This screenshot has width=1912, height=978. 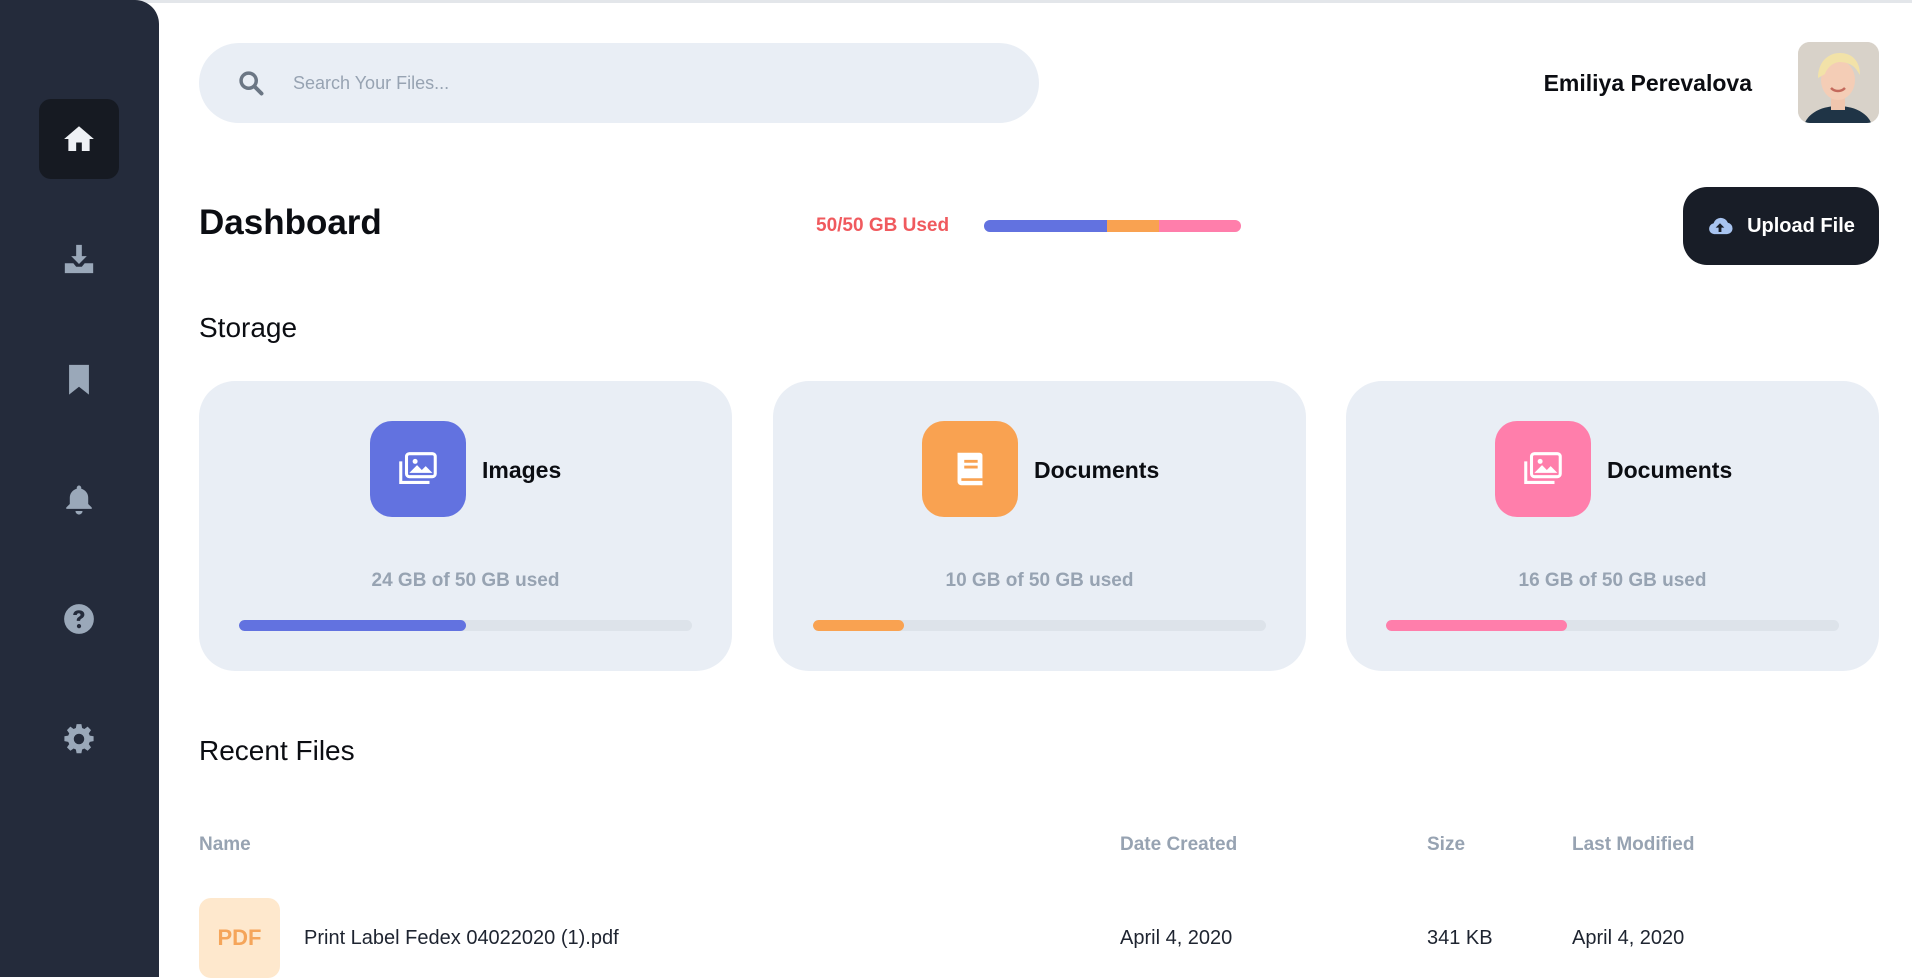 What do you see at coordinates (251, 83) in the screenshot?
I see `search-icon` at bounding box center [251, 83].